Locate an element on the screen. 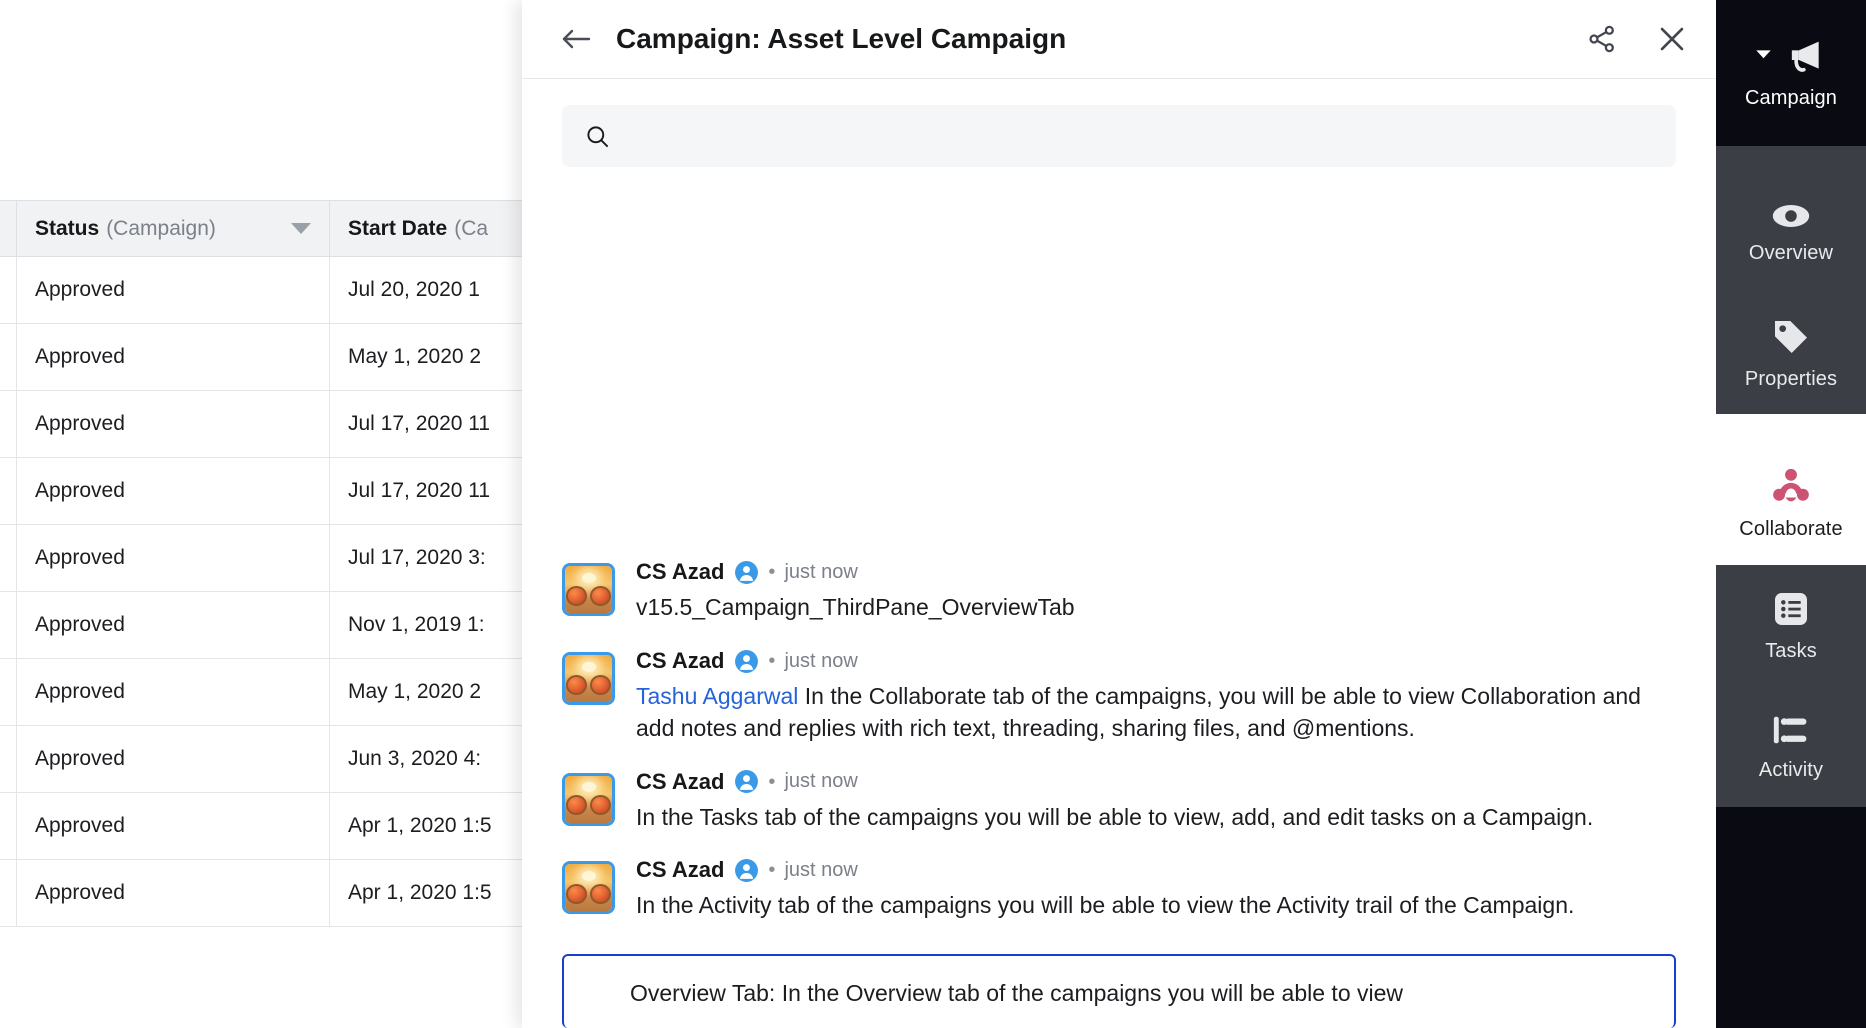  eye-icon is located at coordinates (1791, 215).